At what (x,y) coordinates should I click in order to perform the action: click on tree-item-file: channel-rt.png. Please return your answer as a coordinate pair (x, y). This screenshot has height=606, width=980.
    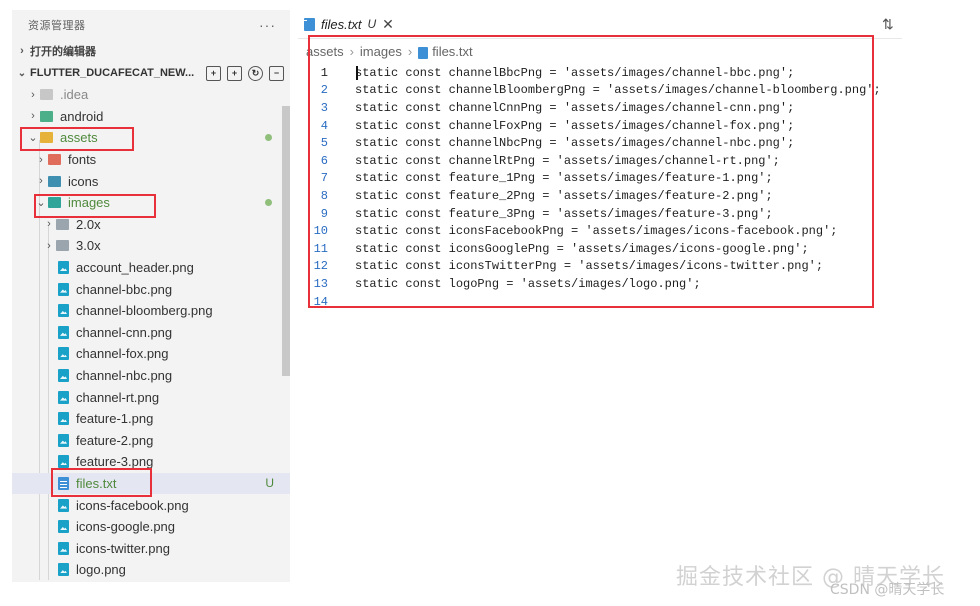
    Looking at the image, I should click on (151, 397).